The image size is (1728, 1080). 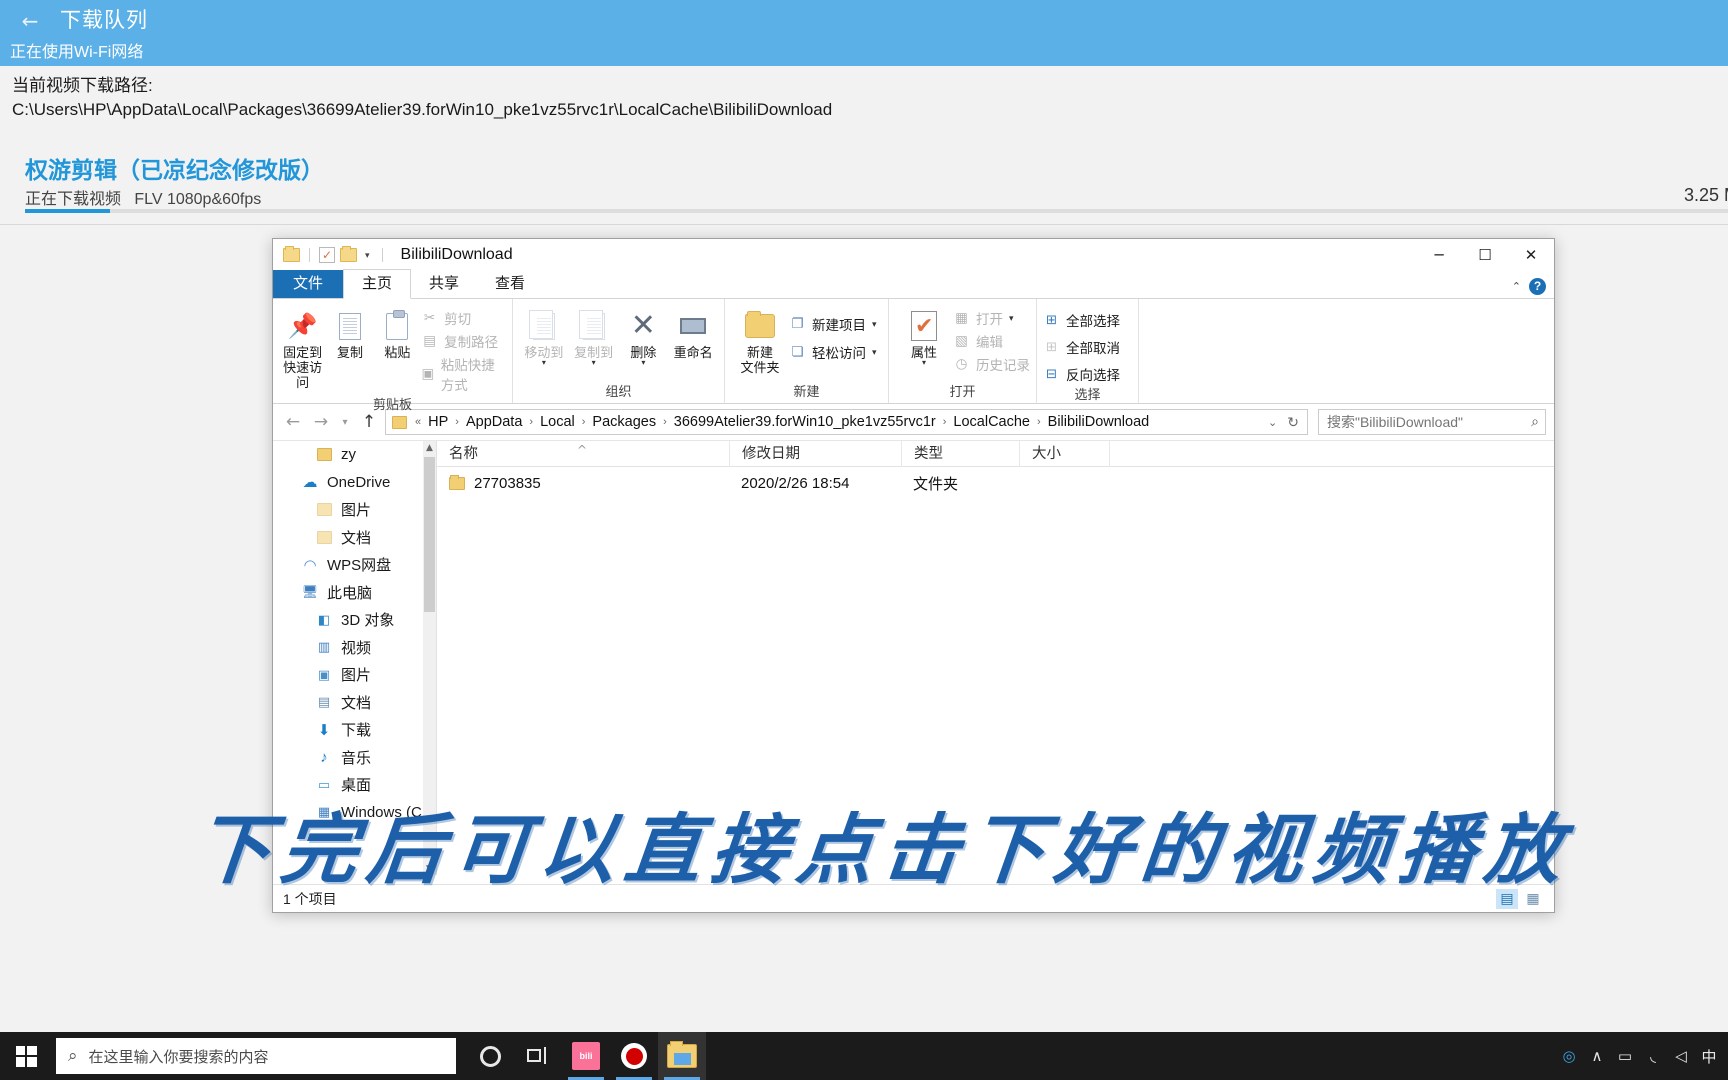 What do you see at coordinates (591, 326) in the screenshot?
I see `copy-to-icon` at bounding box center [591, 326].